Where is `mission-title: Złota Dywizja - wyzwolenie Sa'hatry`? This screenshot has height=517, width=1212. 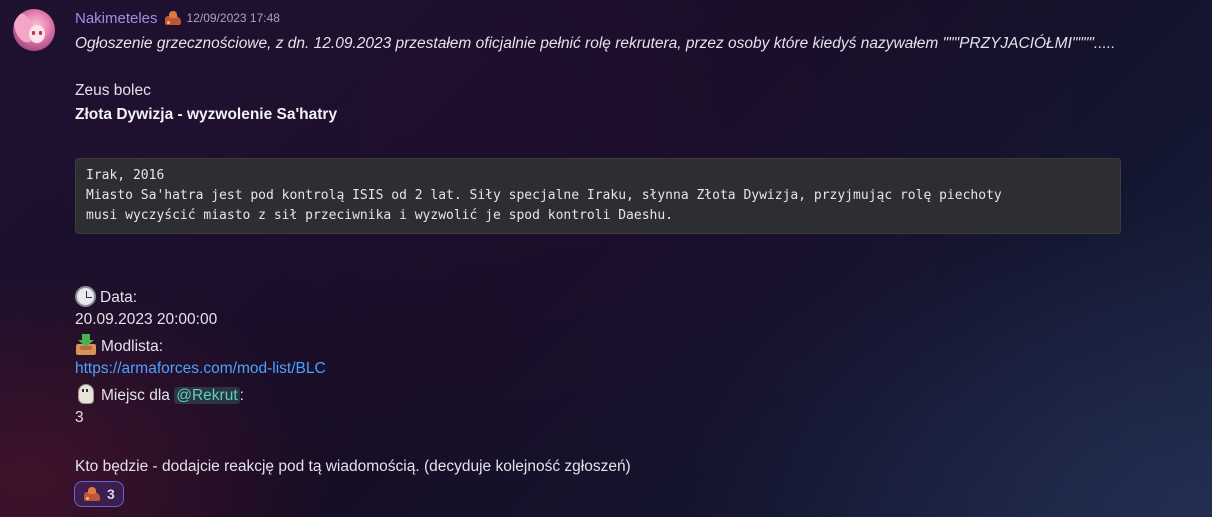 mission-title: Złota Dywizja - wyzwolenie Sa'hatry is located at coordinates (206, 114).